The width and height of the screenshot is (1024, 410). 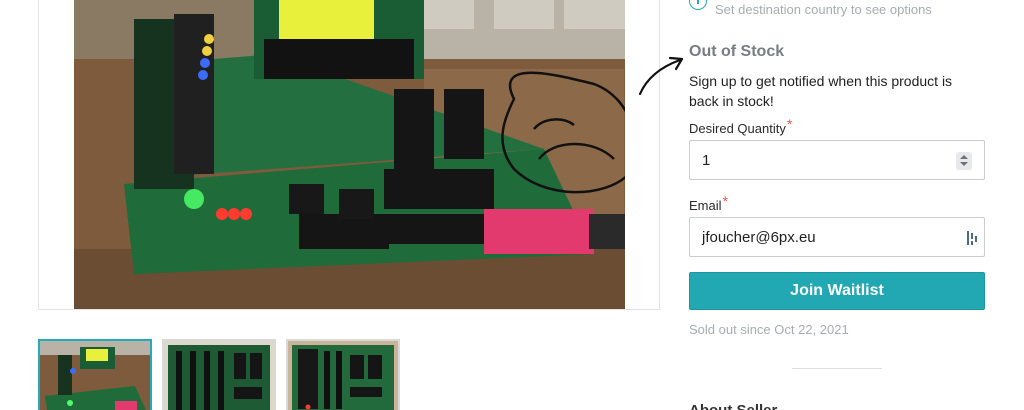 I want to click on about-seller-heading: About Seller, so click(x=837, y=406).